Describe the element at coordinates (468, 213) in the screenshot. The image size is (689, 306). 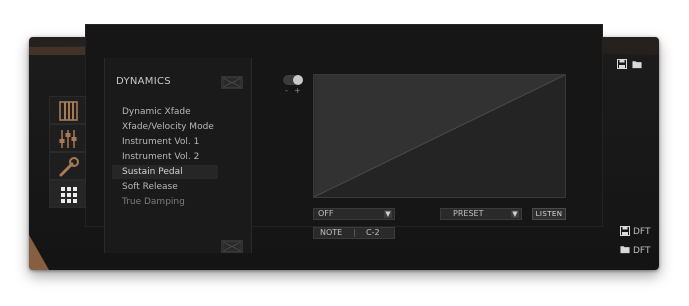
I see `preset-dropdown-value: PRESET` at that location.